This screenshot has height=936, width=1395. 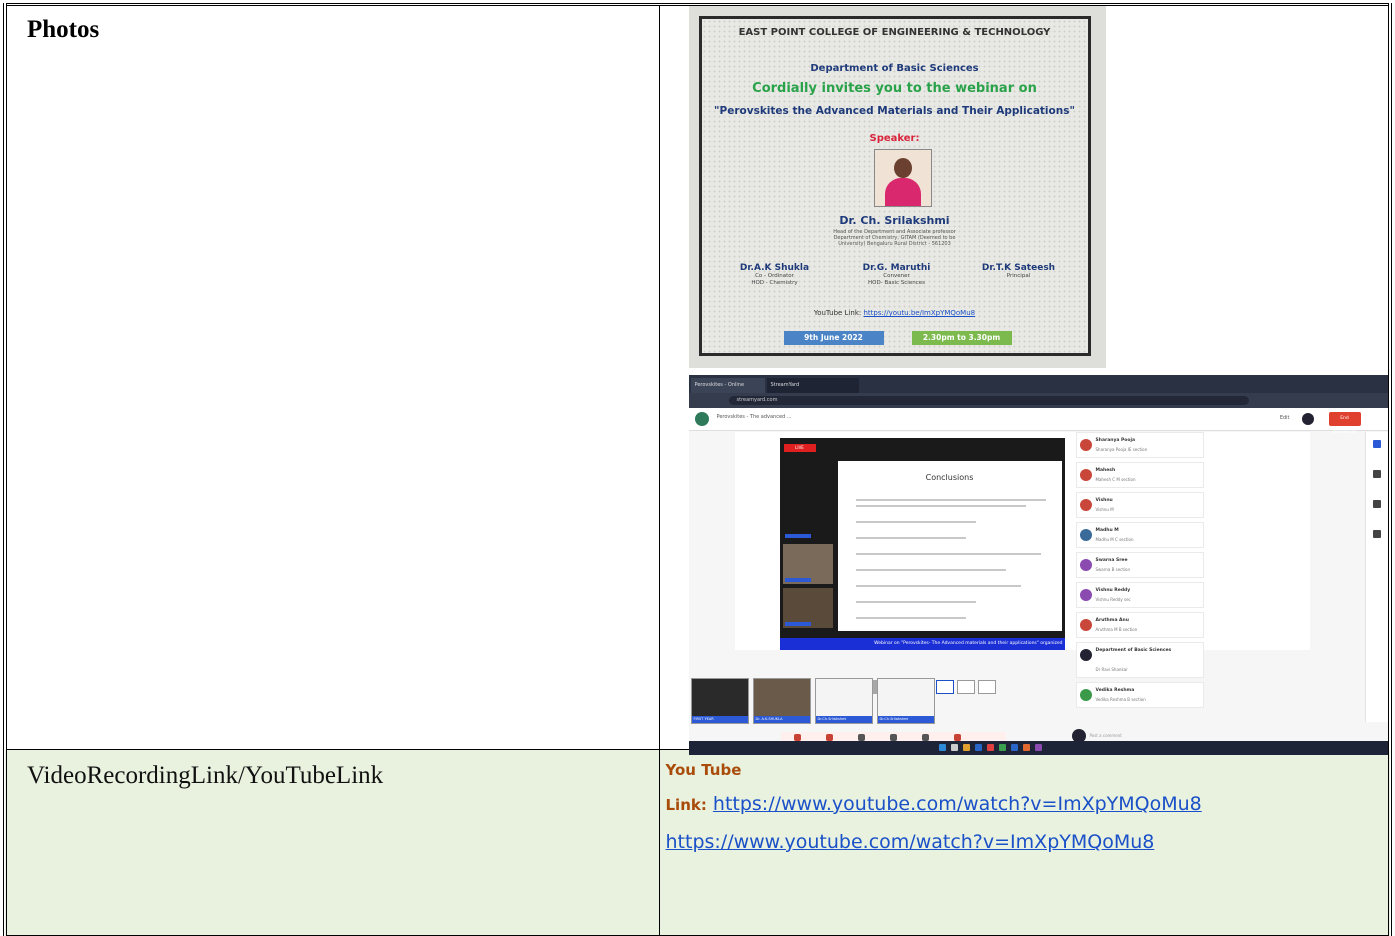 I want to click on invite-icon, so click(x=925, y=737).